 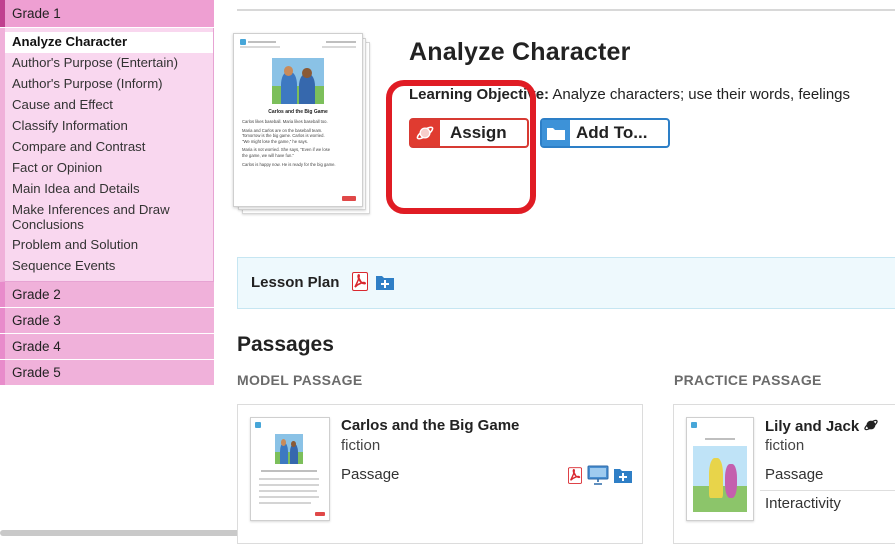 What do you see at coordinates (290, 469) in the screenshot?
I see `model-passage-thumbnail` at bounding box center [290, 469].